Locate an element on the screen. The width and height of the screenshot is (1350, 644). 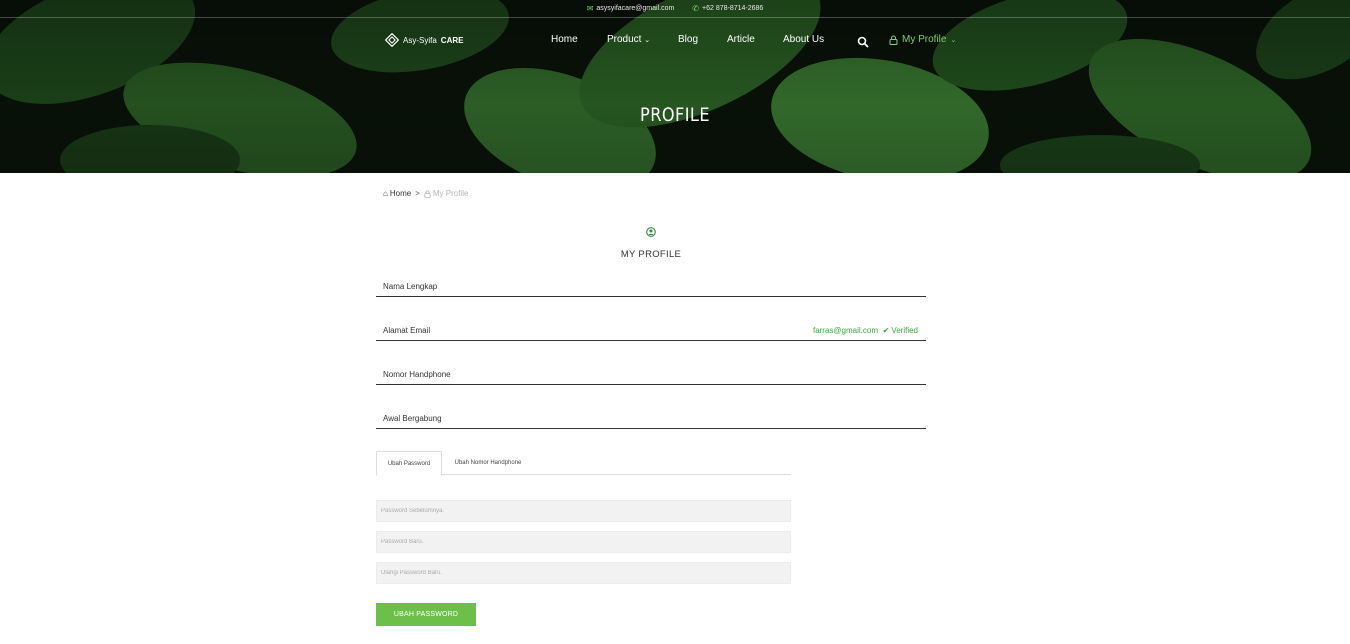
verified-badge: ✔ Verified is located at coordinates (900, 330).